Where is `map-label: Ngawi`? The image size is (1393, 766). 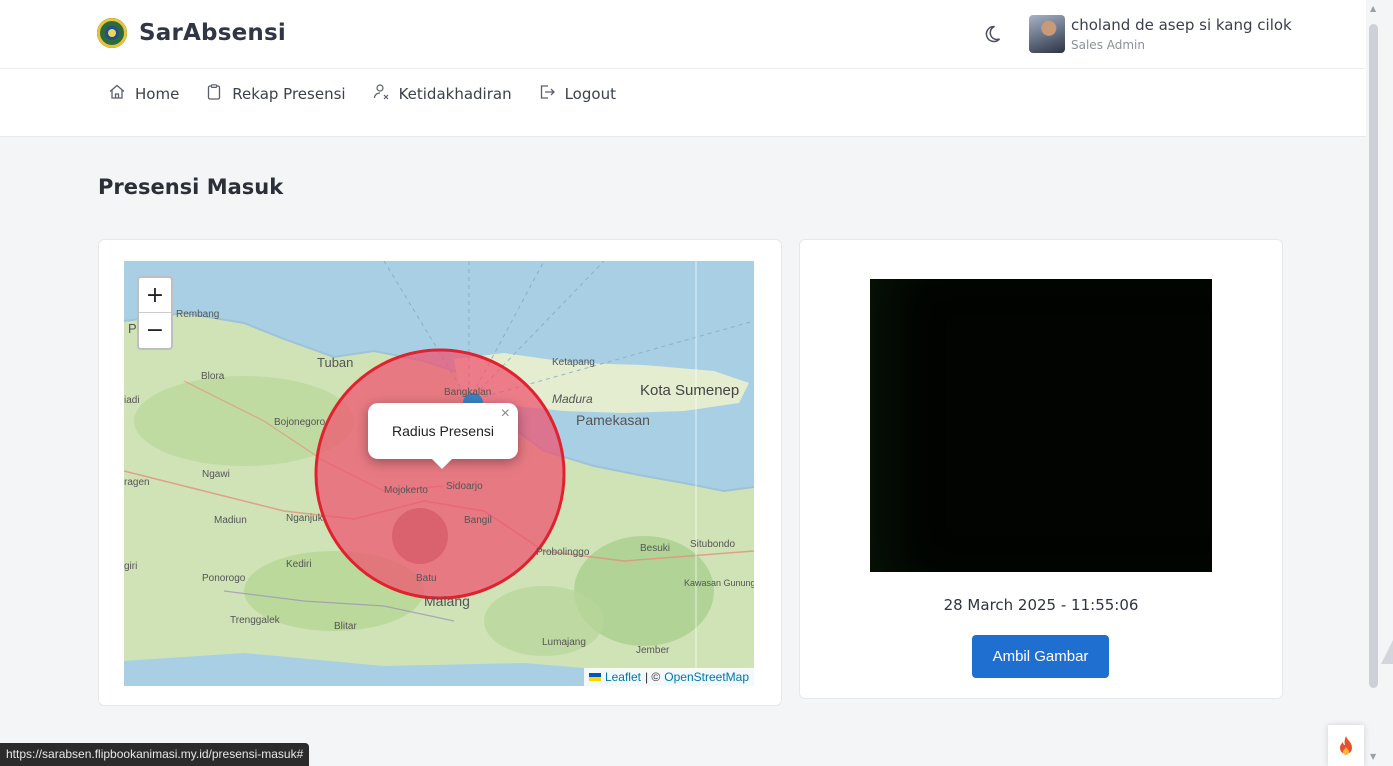
map-label: Ngawi is located at coordinates (216, 474).